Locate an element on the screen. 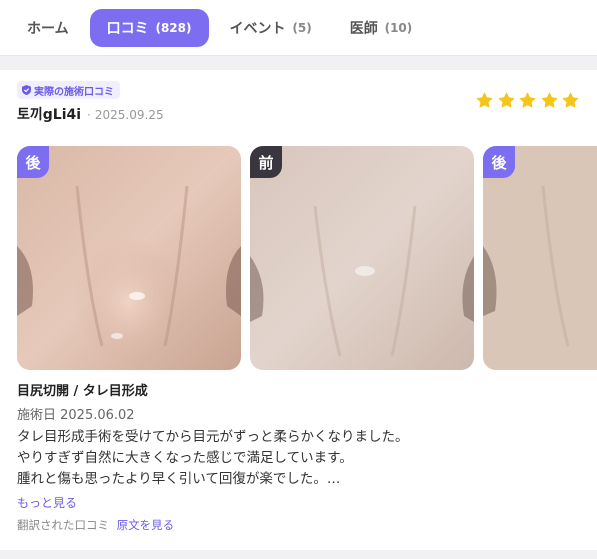 This screenshot has width=597, height=559. tab-doctors-label: 医師 is located at coordinates (363, 28).